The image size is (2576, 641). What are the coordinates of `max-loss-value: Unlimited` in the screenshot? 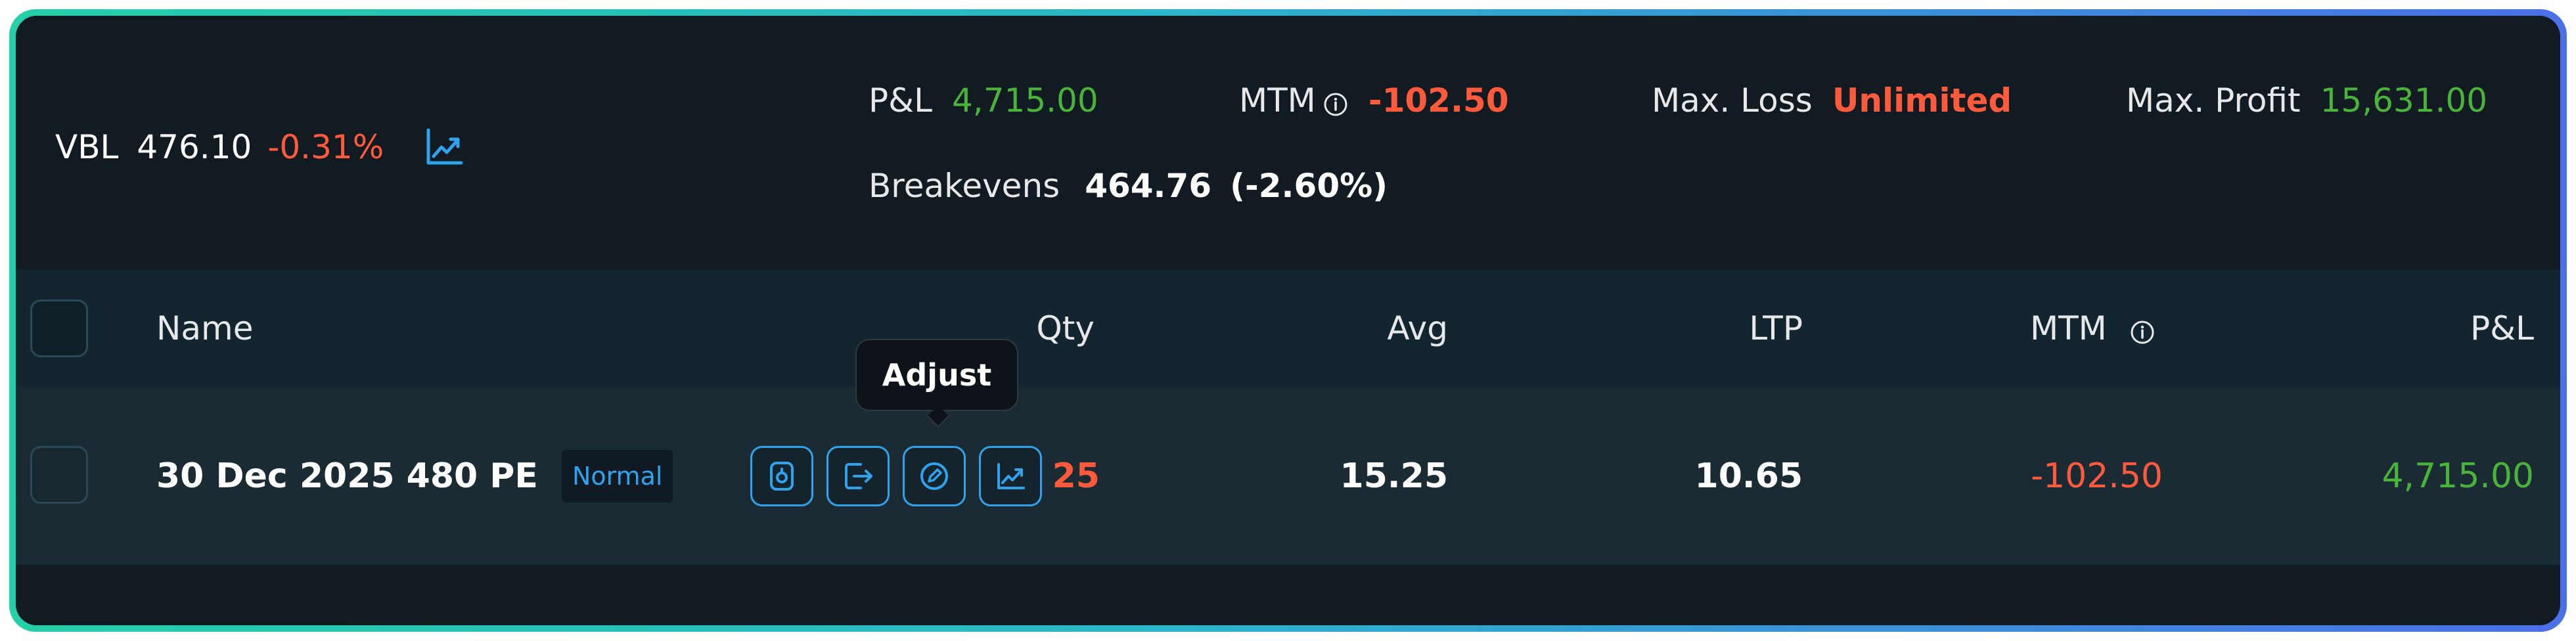 It's located at (1922, 100).